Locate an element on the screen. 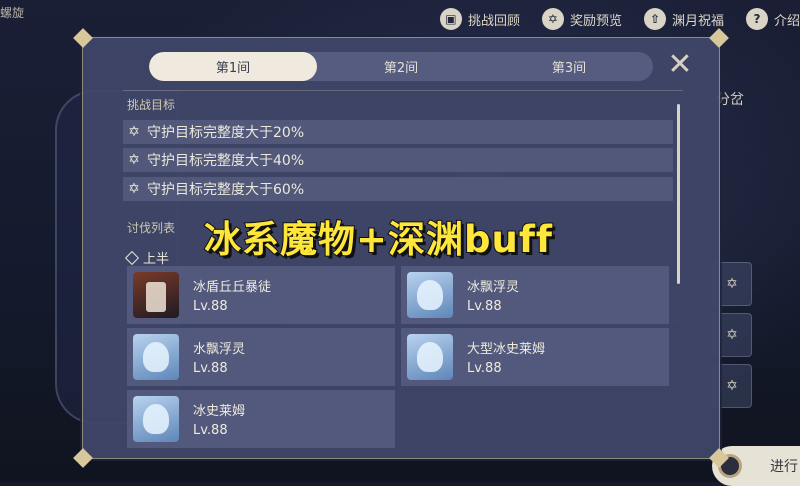  review-label: 挑战回顾 is located at coordinates (493, 21).